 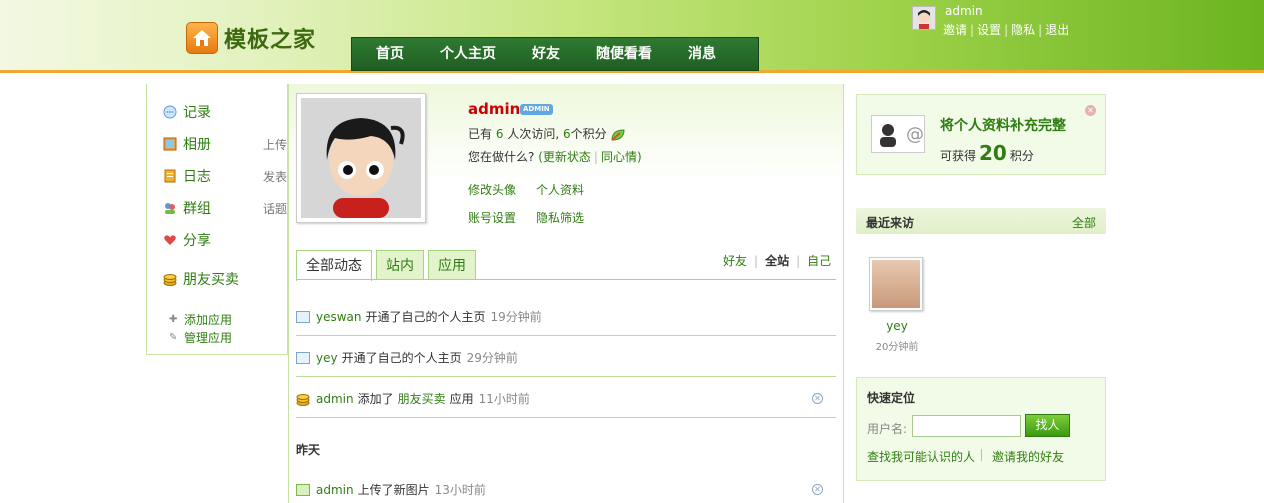 What do you see at coordinates (400, 265) in the screenshot?
I see `tab-site: 站内` at bounding box center [400, 265].